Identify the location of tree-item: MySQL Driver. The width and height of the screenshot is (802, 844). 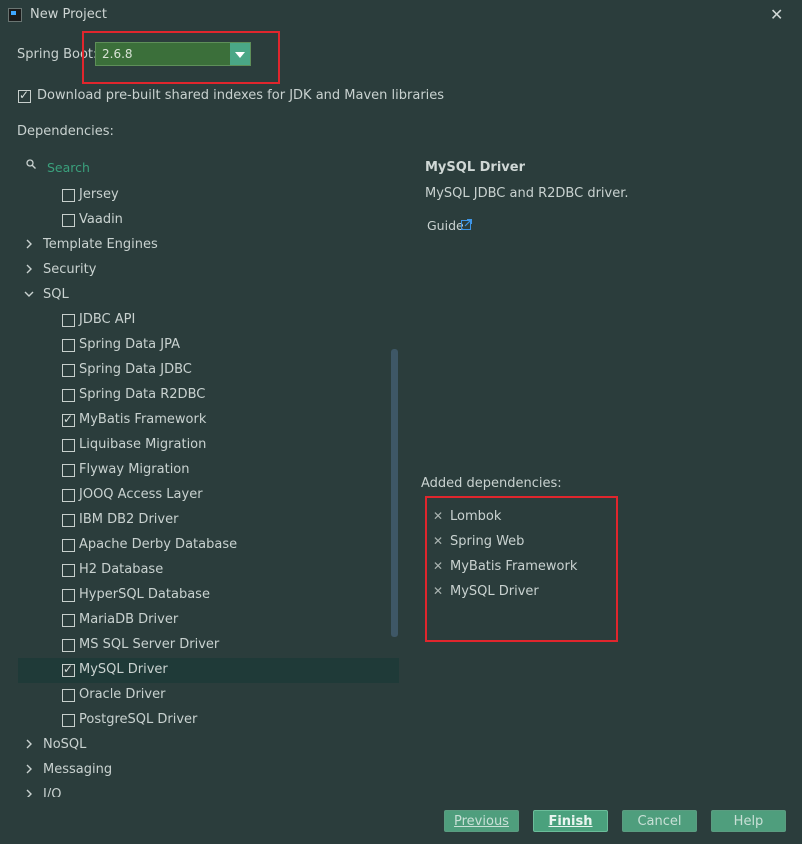
(208, 670).